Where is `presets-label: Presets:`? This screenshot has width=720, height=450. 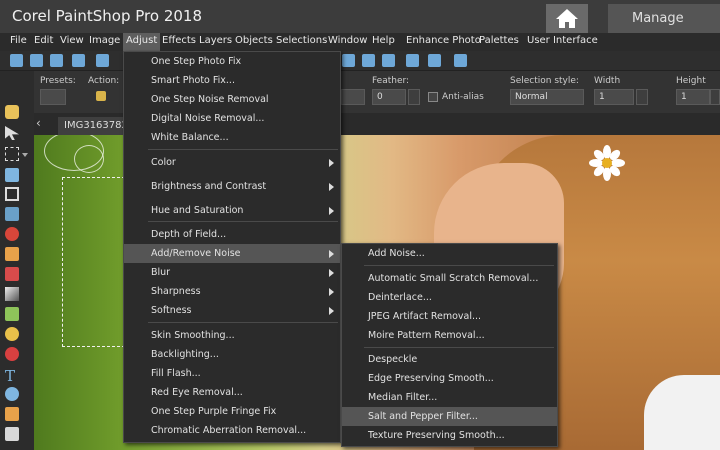
presets-label: Presets: is located at coordinates (58, 81).